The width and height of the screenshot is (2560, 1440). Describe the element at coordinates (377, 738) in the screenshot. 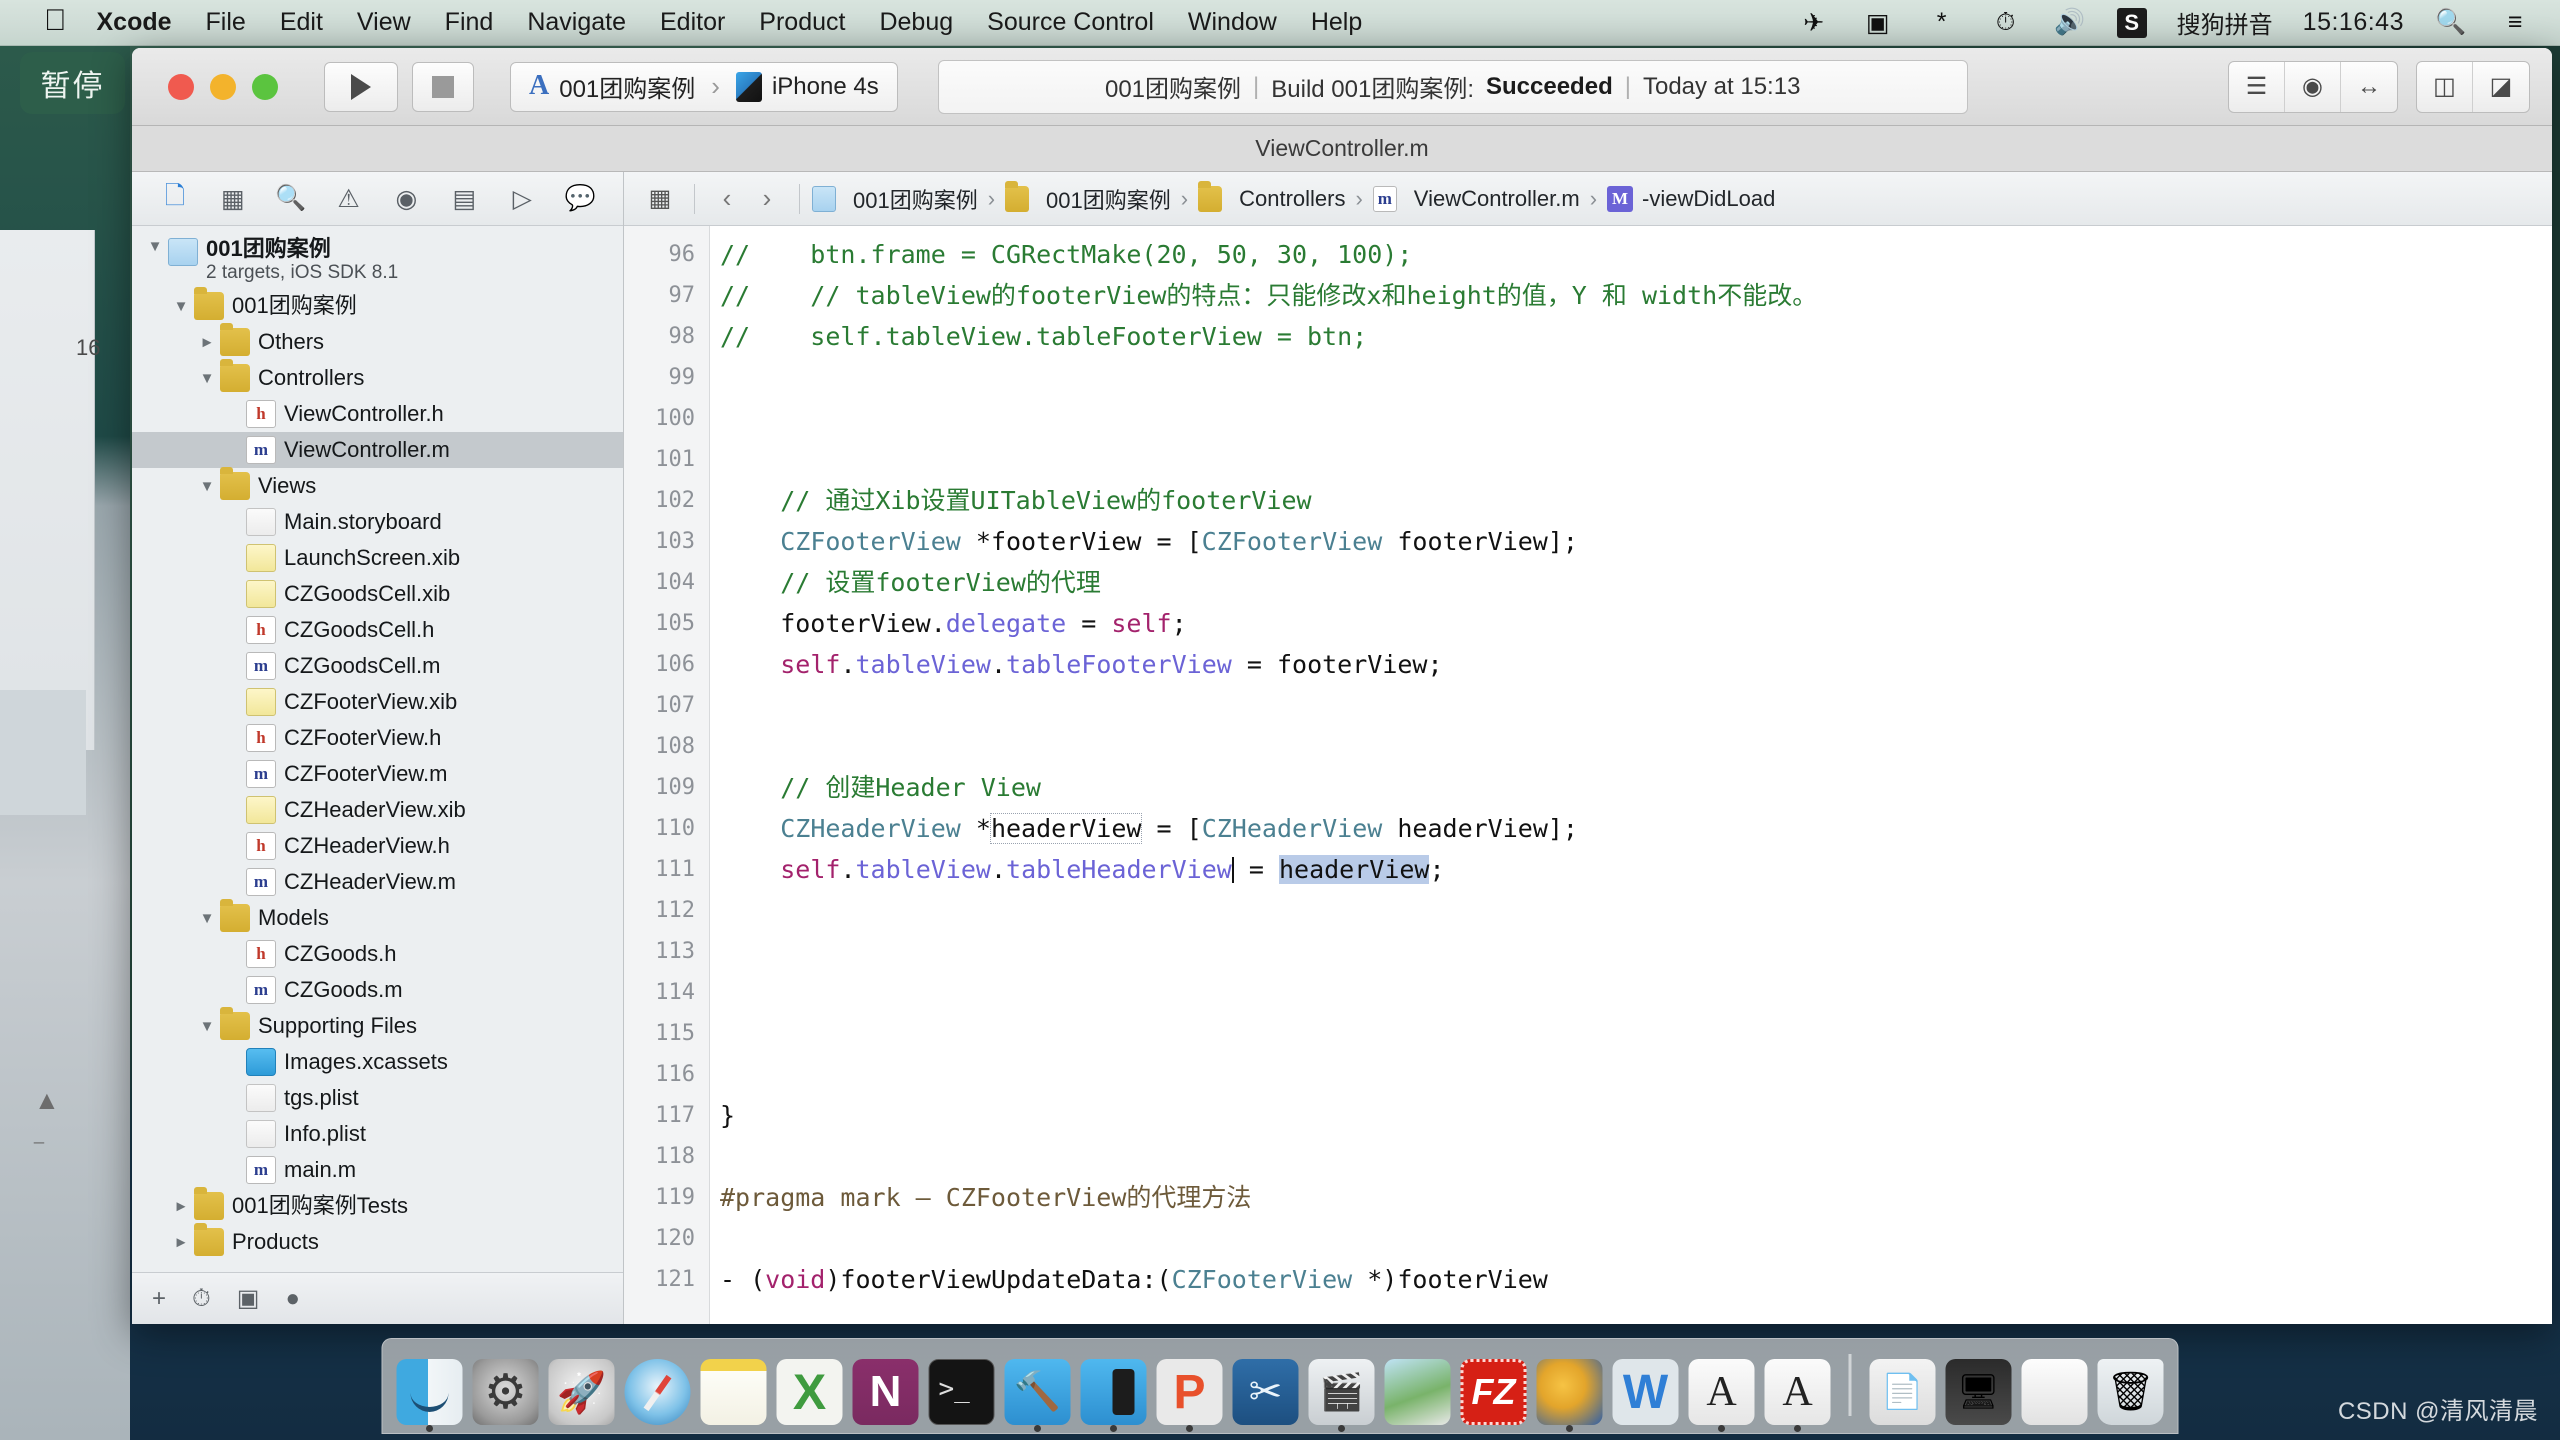

I see `tree-item-czfooterview.h: h CZFooterView.h` at that location.